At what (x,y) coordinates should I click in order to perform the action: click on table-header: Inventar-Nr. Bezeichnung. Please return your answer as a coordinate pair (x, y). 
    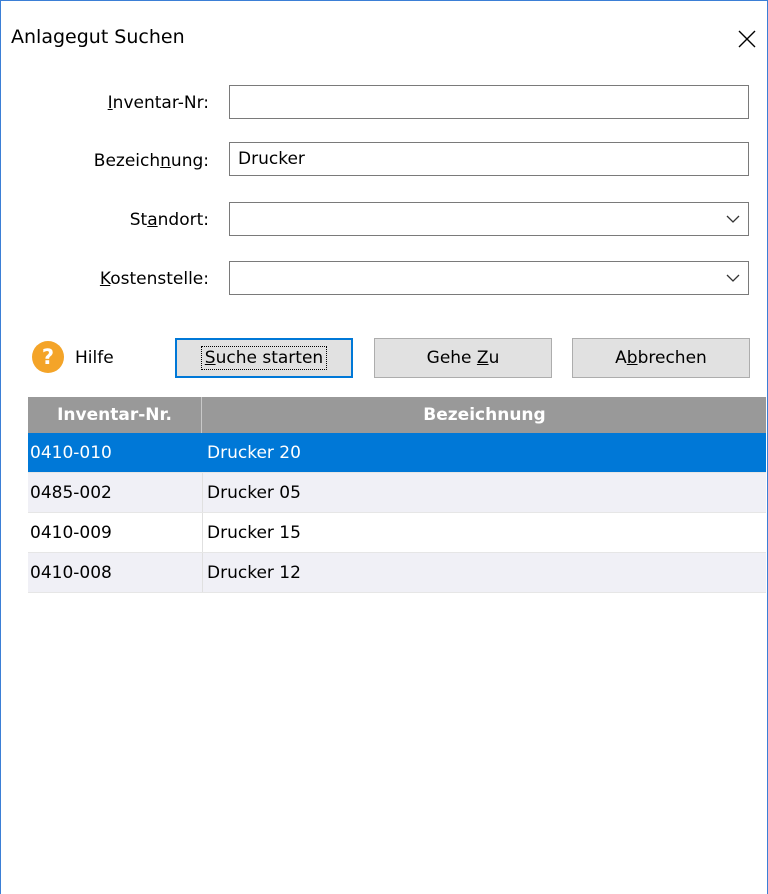
    Looking at the image, I should click on (397, 415).